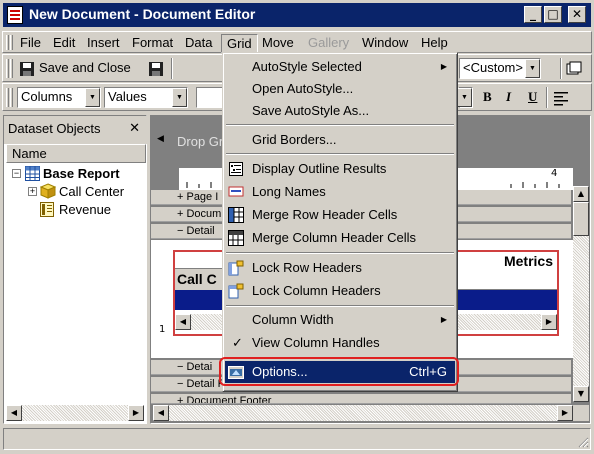 This screenshot has width=594, height=454. Describe the element at coordinates (493, 67) in the screenshot. I see `autostyle-combo-value: <Custom>` at that location.